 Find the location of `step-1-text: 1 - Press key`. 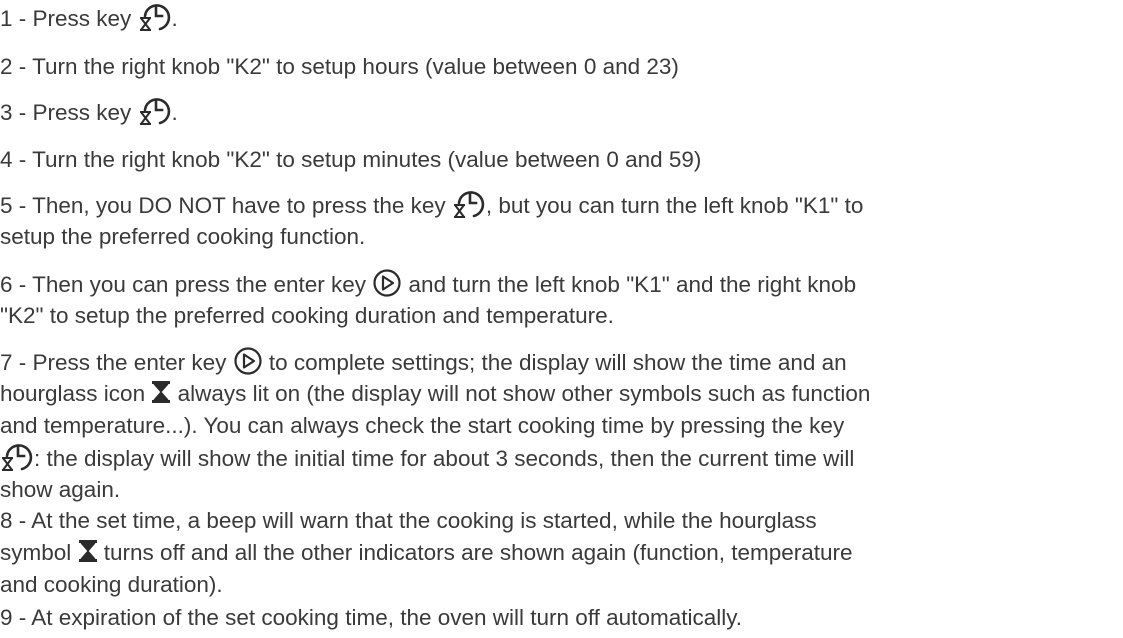

step-1-text: 1 - Press key is located at coordinates (69, 18).